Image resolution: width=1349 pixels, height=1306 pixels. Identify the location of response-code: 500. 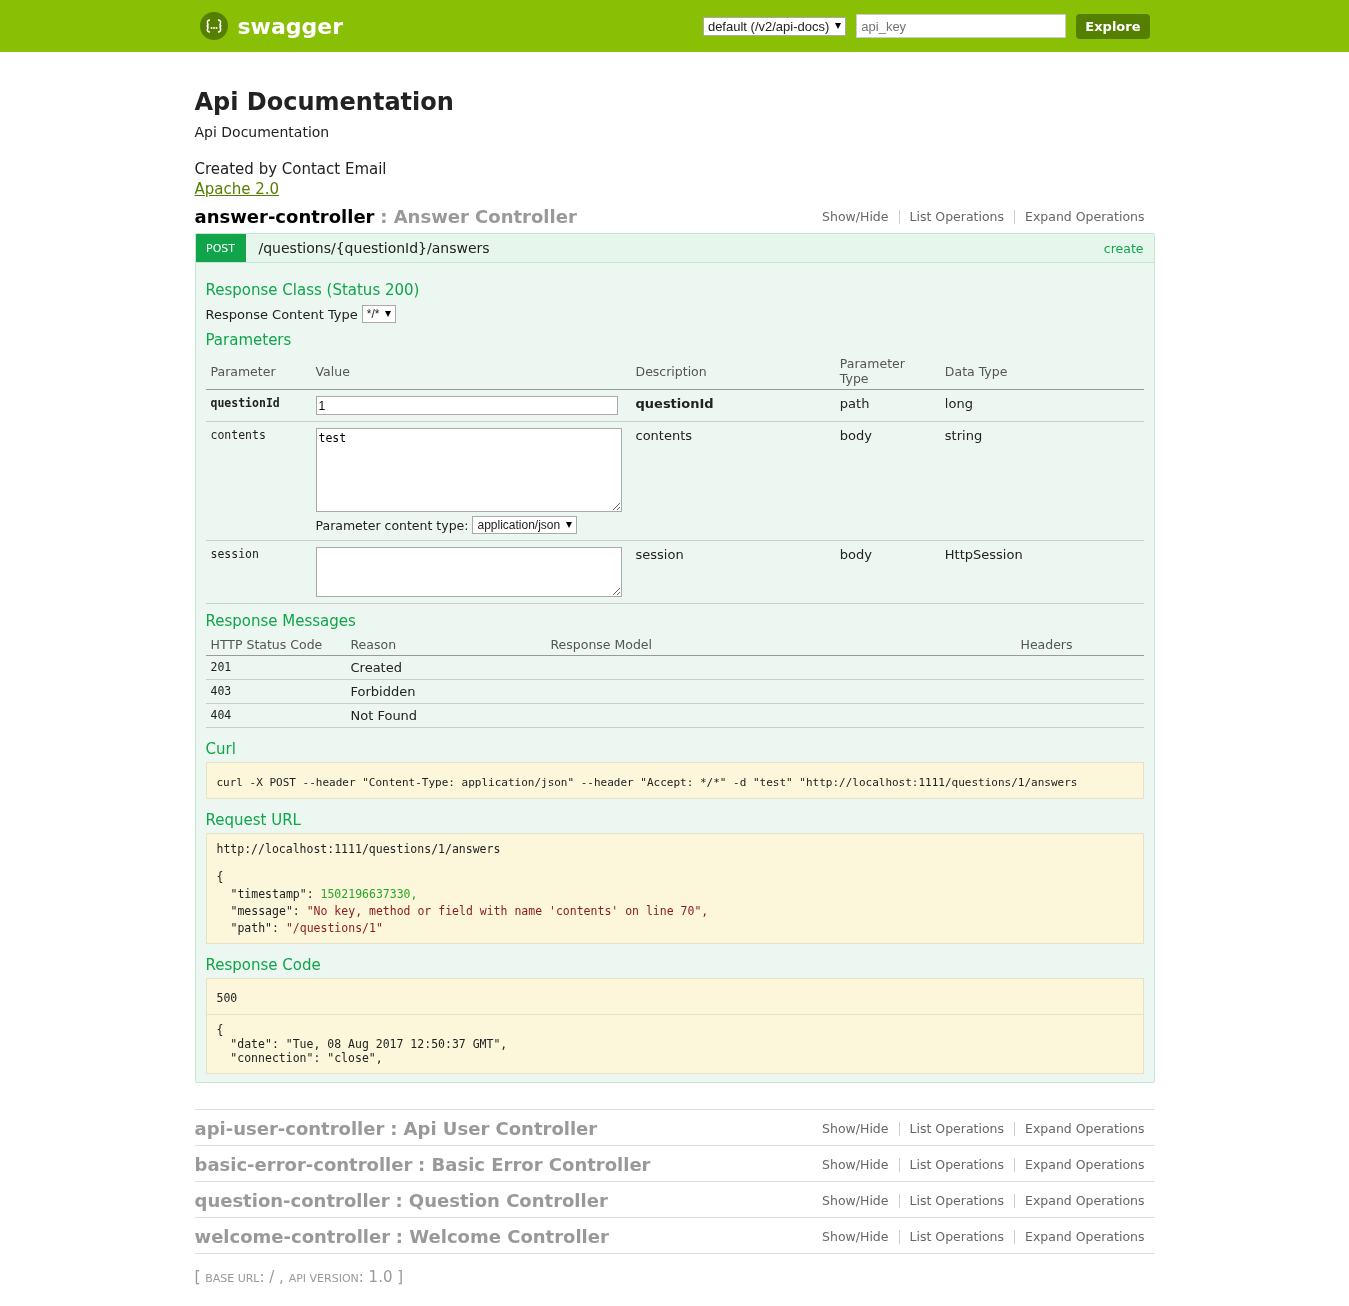
(227, 998).